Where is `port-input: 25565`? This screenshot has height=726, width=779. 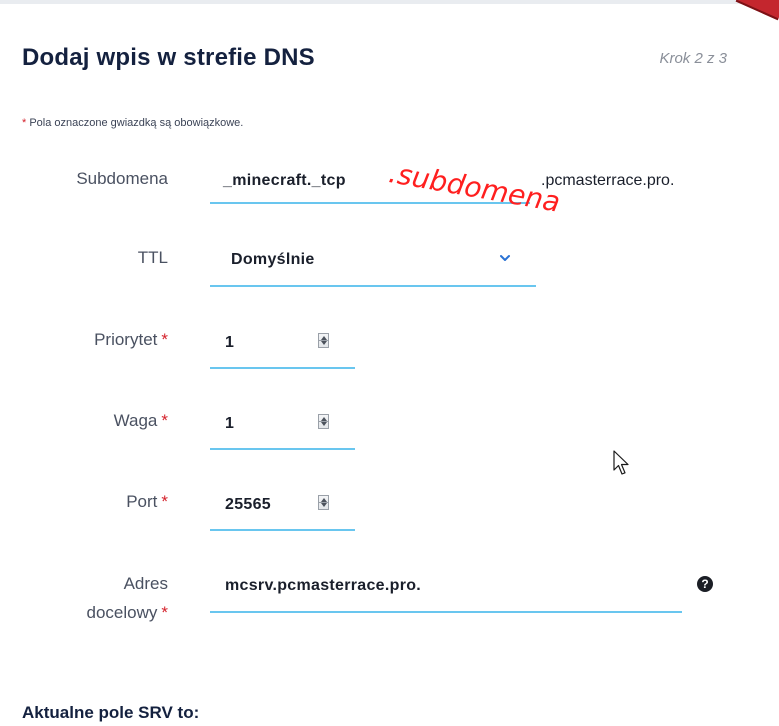 port-input: 25565 is located at coordinates (282, 509).